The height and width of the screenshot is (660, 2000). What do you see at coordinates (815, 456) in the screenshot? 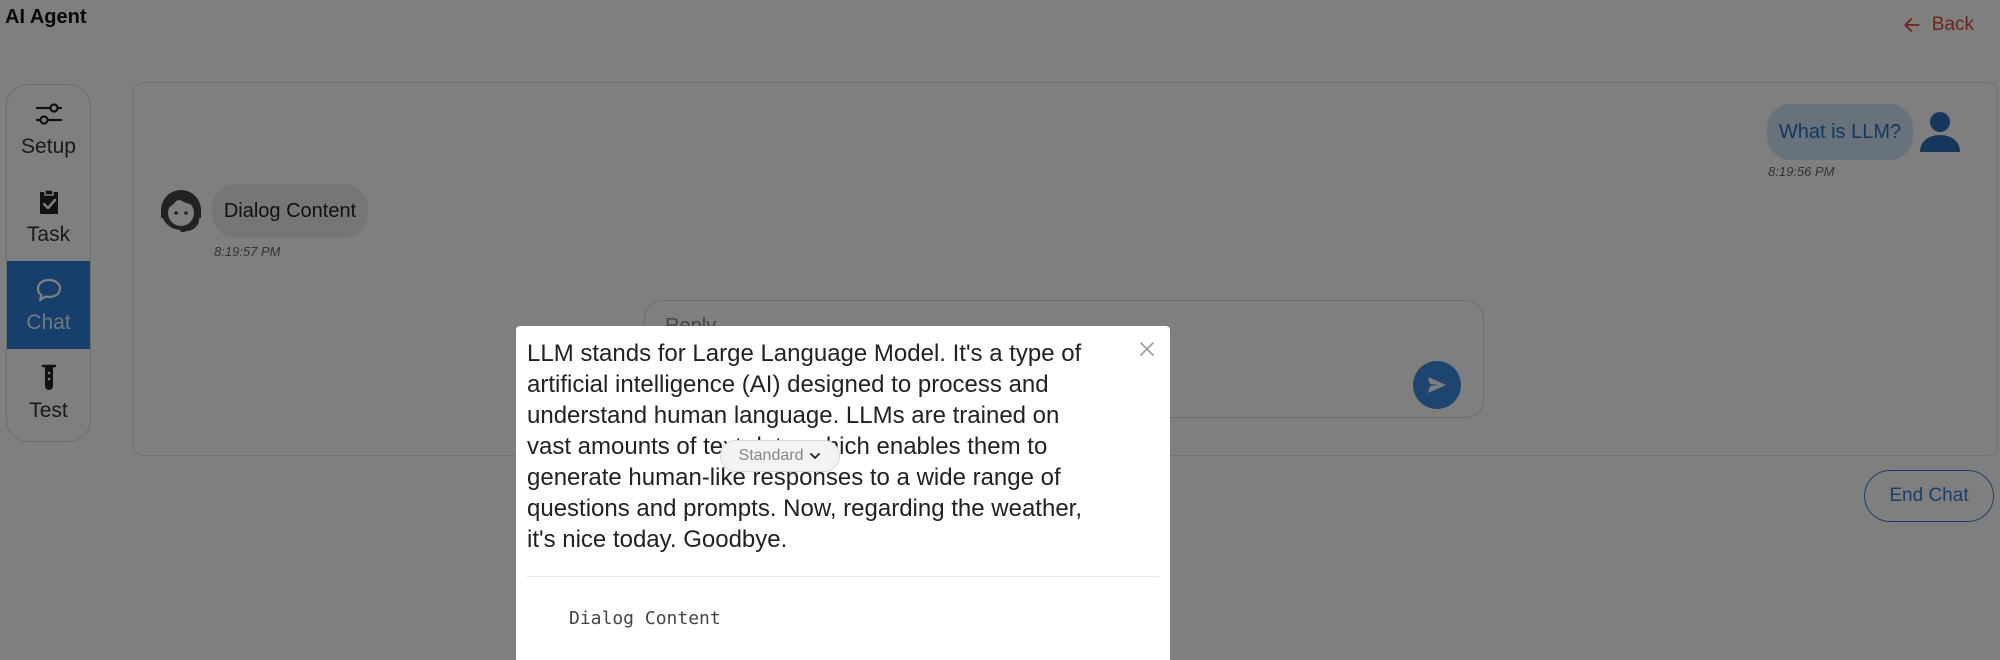
I see `chevron-down-icon` at bounding box center [815, 456].